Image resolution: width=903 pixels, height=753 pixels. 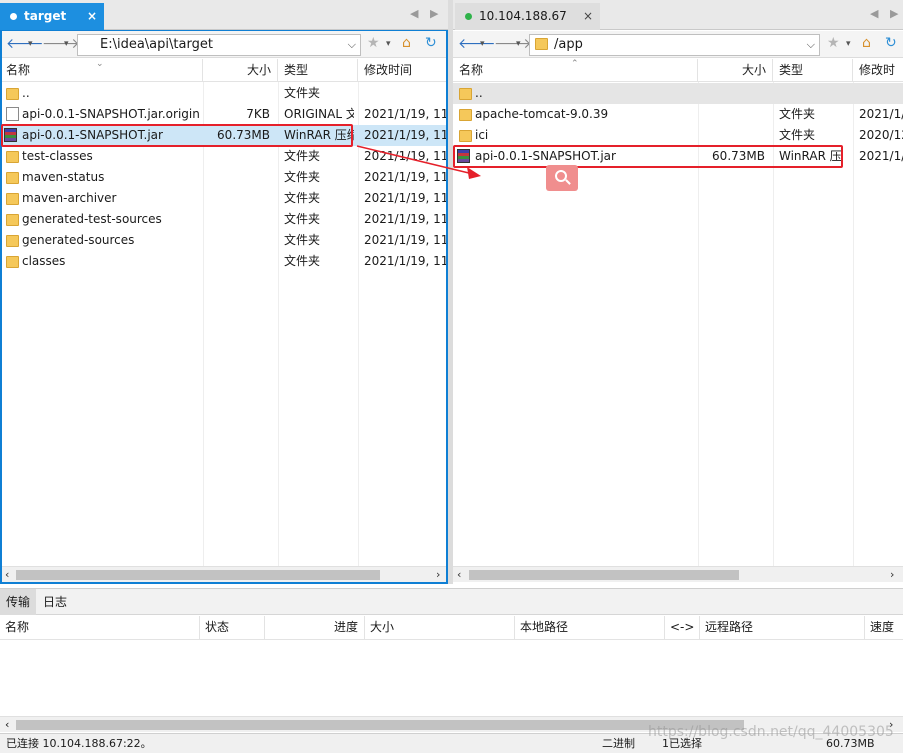 What do you see at coordinates (18, 602) in the screenshot?
I see `tab-transfer: 传输` at bounding box center [18, 602].